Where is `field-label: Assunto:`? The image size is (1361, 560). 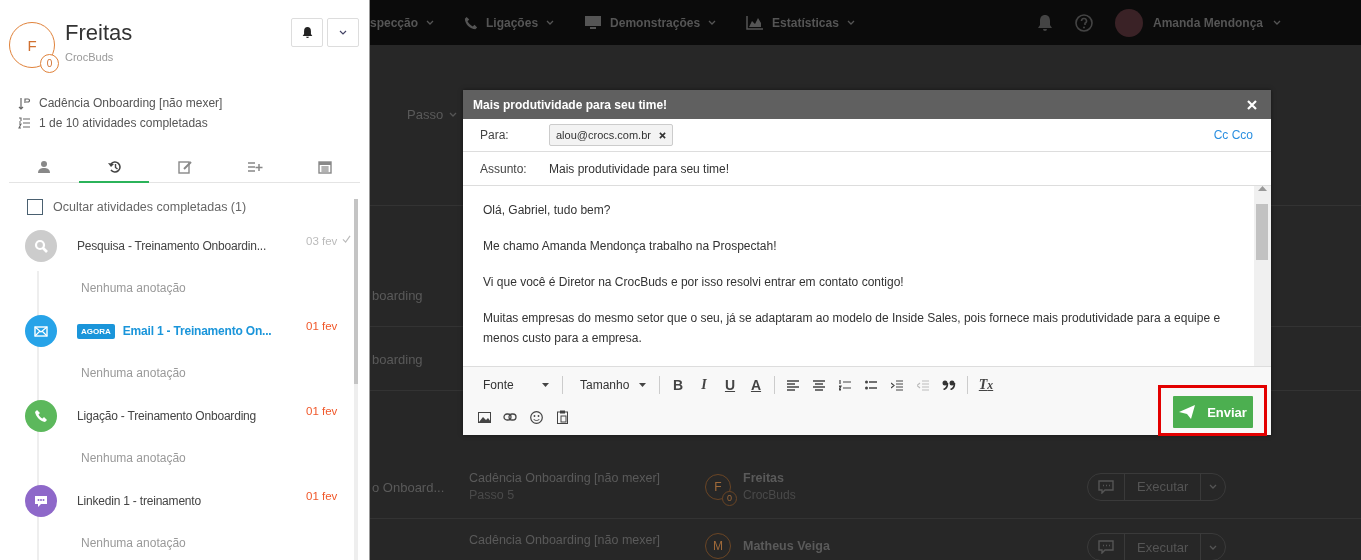
field-label: Assunto: is located at coordinates (504, 168).